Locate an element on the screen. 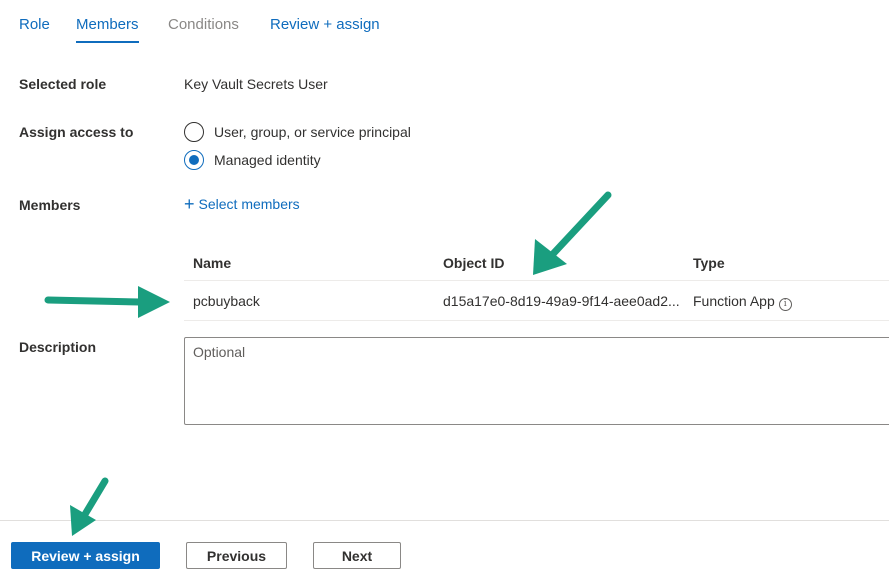 Image resolution: width=889 pixels, height=580 pixels. next-button: Next is located at coordinates (357, 555).